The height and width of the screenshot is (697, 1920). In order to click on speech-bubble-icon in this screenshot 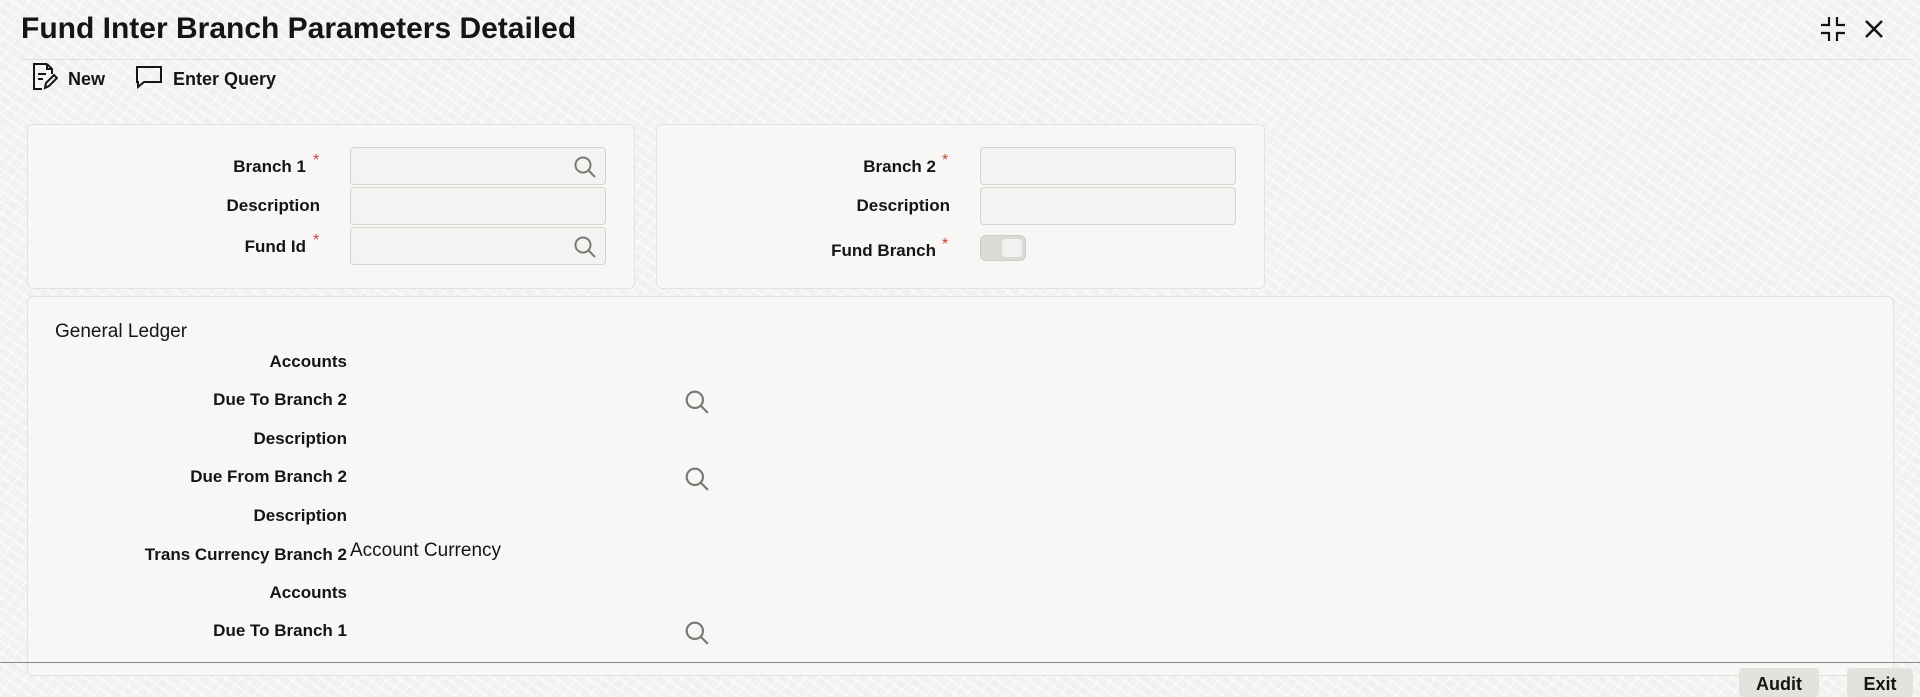, I will do `click(149, 79)`.